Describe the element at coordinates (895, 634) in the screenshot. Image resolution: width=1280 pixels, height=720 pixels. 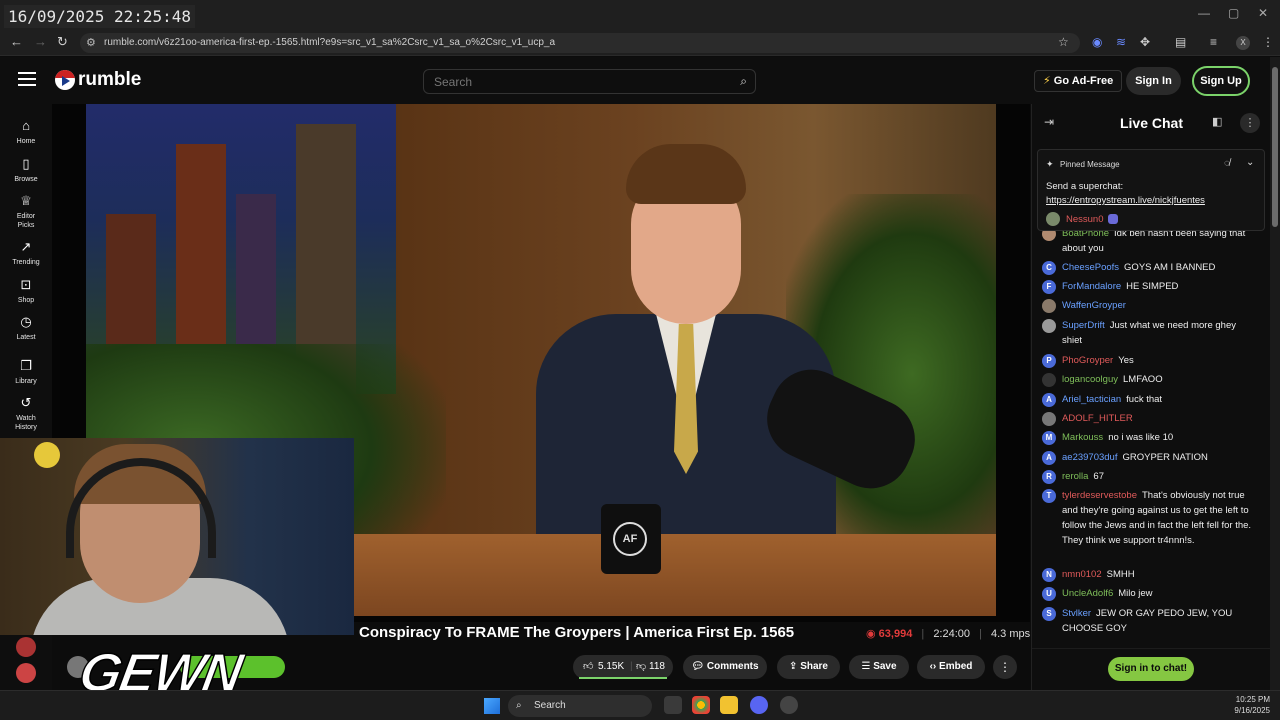
I see `live-viewer-count: 63,994` at that location.